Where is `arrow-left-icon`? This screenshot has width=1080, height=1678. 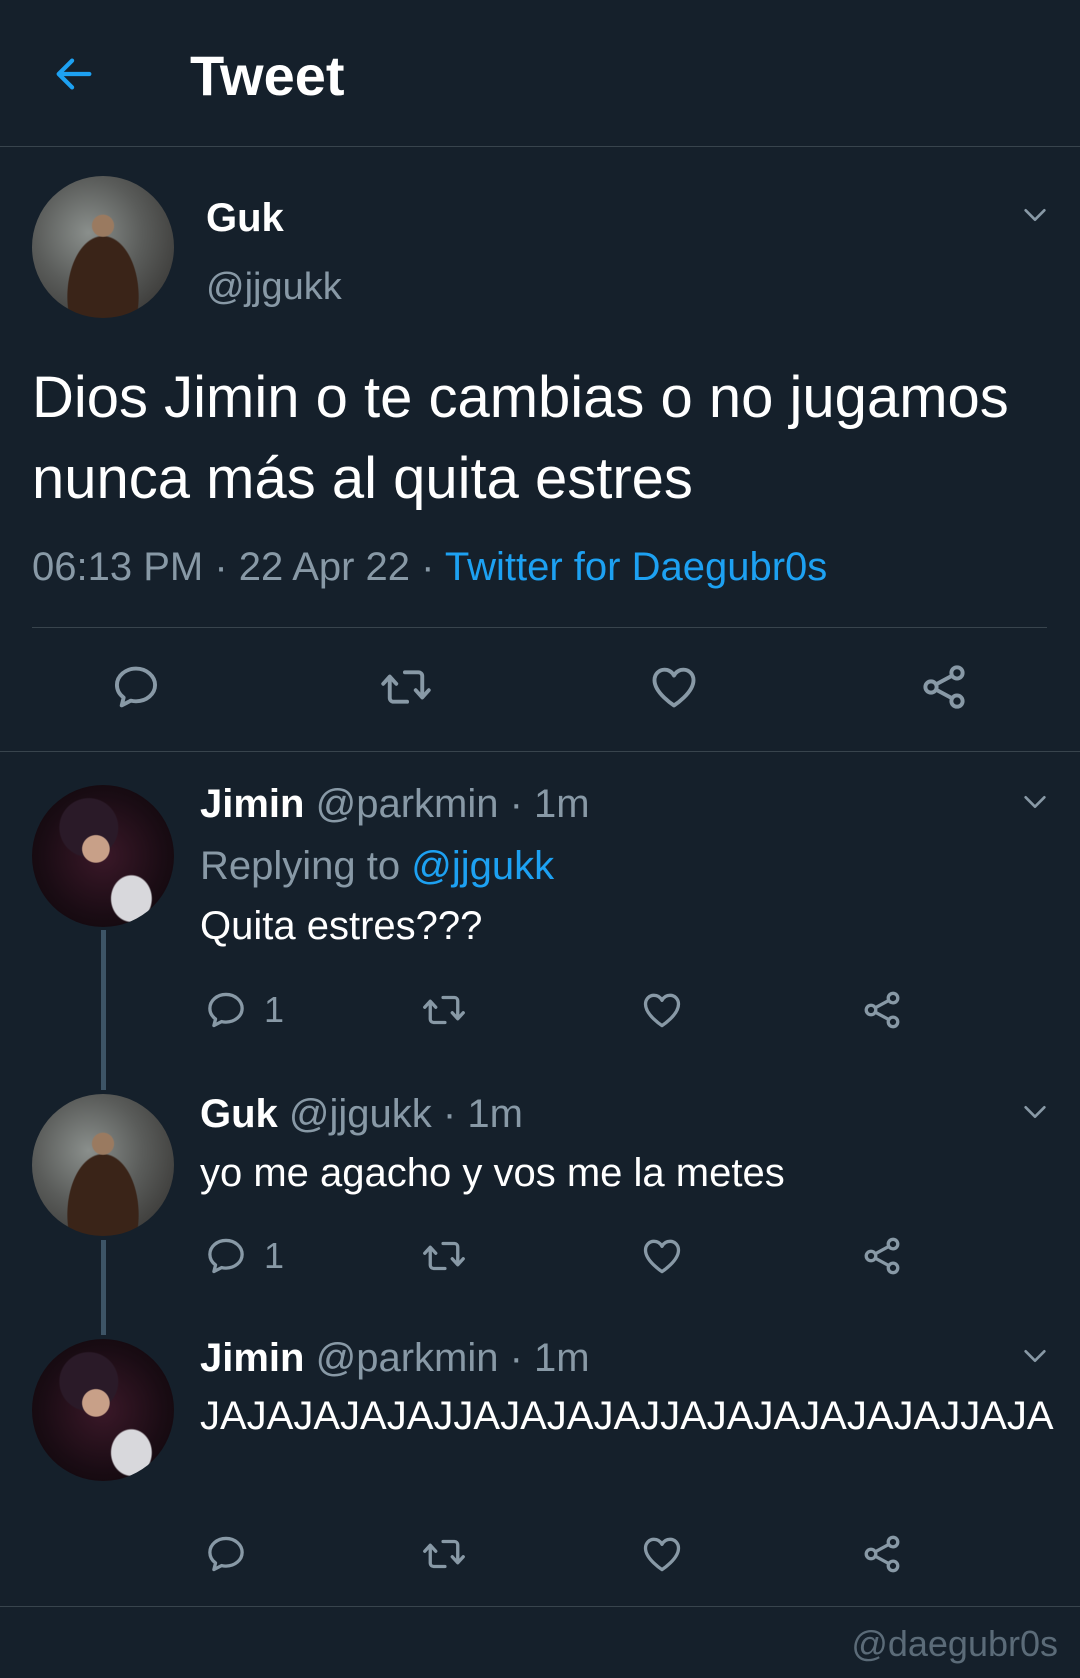
arrow-left-icon is located at coordinates (74, 74).